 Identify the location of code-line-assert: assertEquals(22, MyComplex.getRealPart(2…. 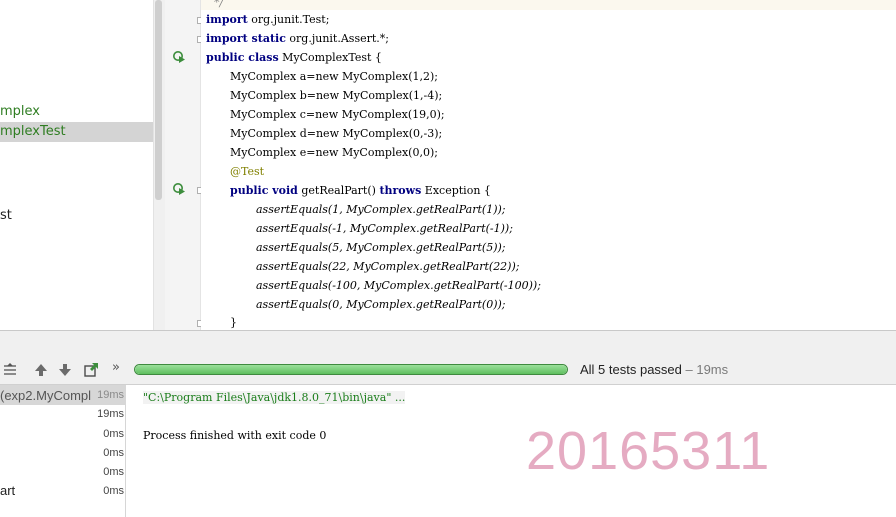
(388, 266).